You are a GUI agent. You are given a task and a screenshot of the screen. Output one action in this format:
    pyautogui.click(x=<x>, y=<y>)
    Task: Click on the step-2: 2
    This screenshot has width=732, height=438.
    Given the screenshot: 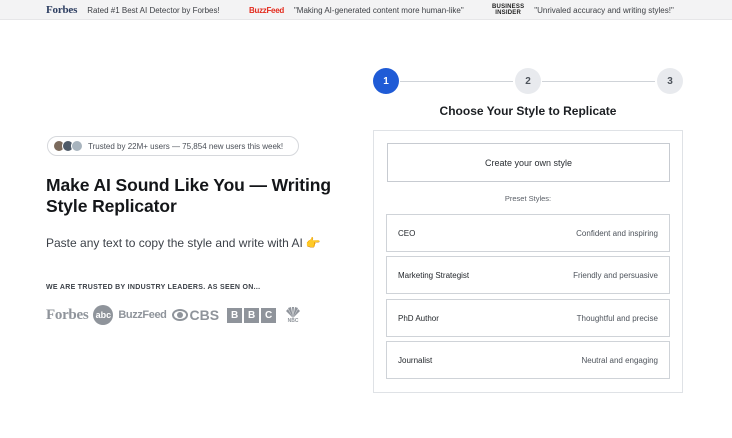 What is the action you would take?
    pyautogui.click(x=528, y=81)
    